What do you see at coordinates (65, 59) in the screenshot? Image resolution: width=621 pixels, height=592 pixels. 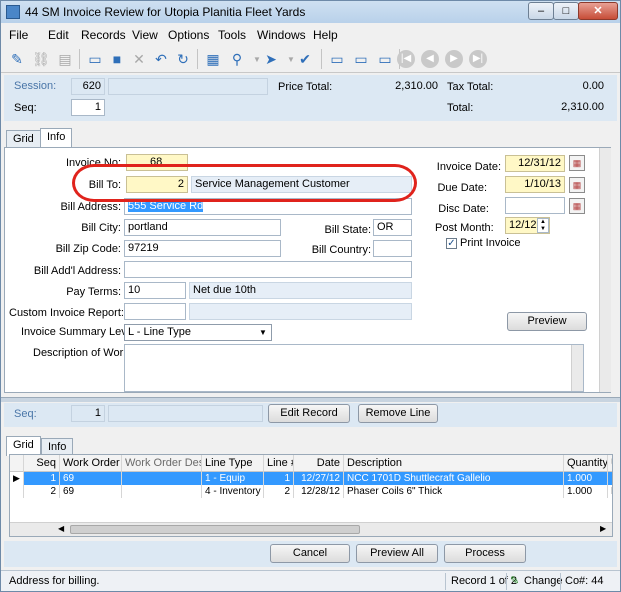 I see `print-icon: ▤` at bounding box center [65, 59].